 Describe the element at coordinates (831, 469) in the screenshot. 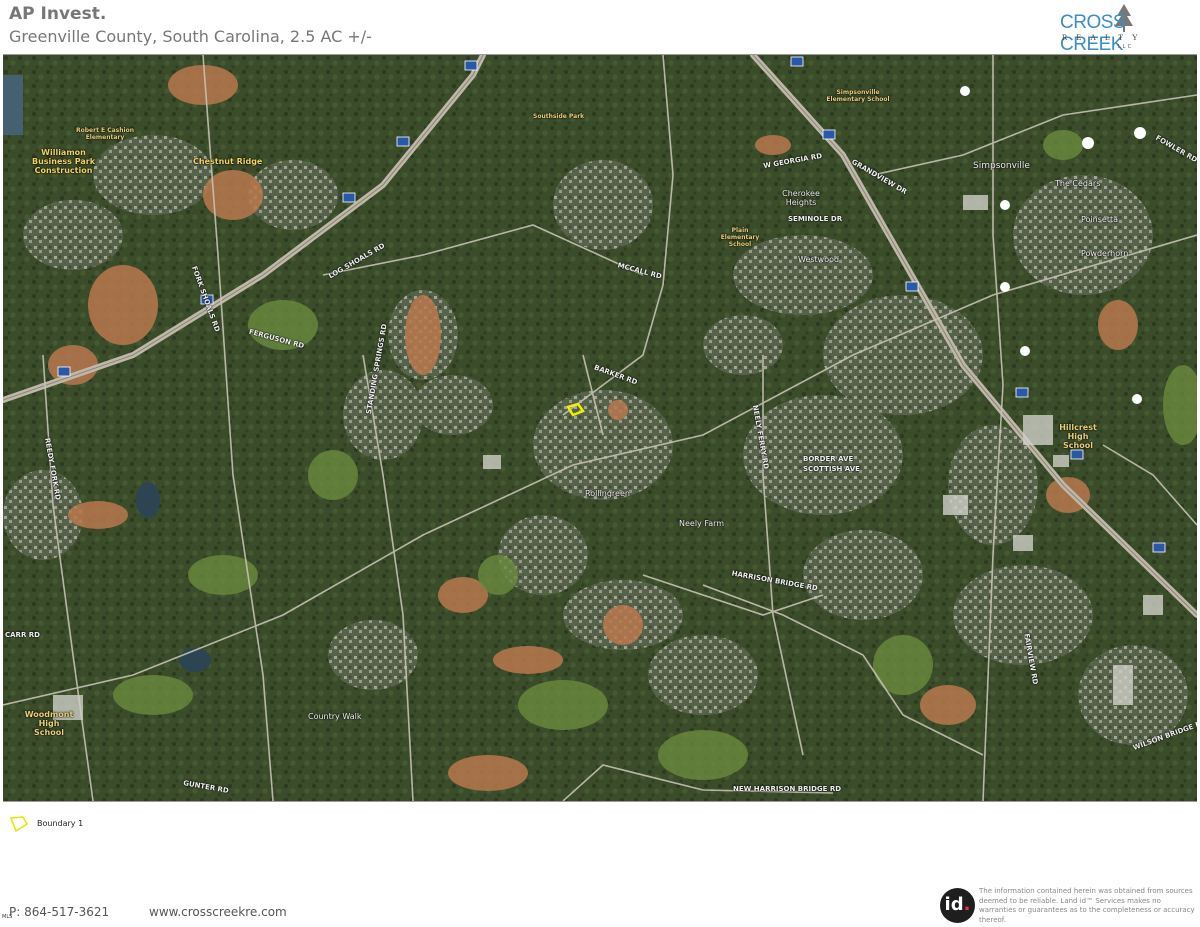

I see `road-scottish-ave: SCOTTISH AVE` at that location.